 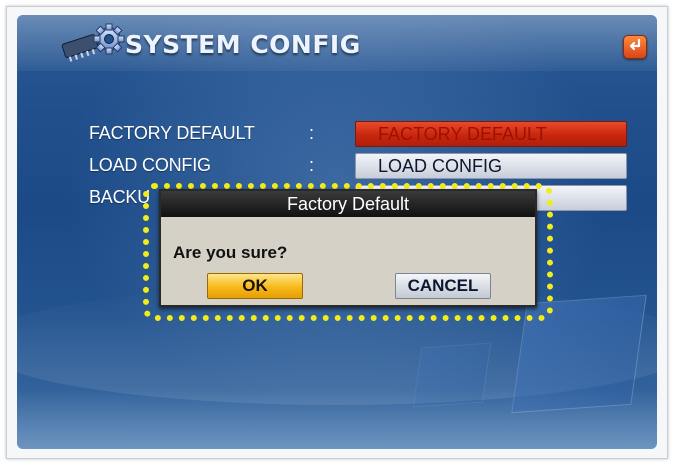 I want to click on return-button, so click(x=635, y=47).